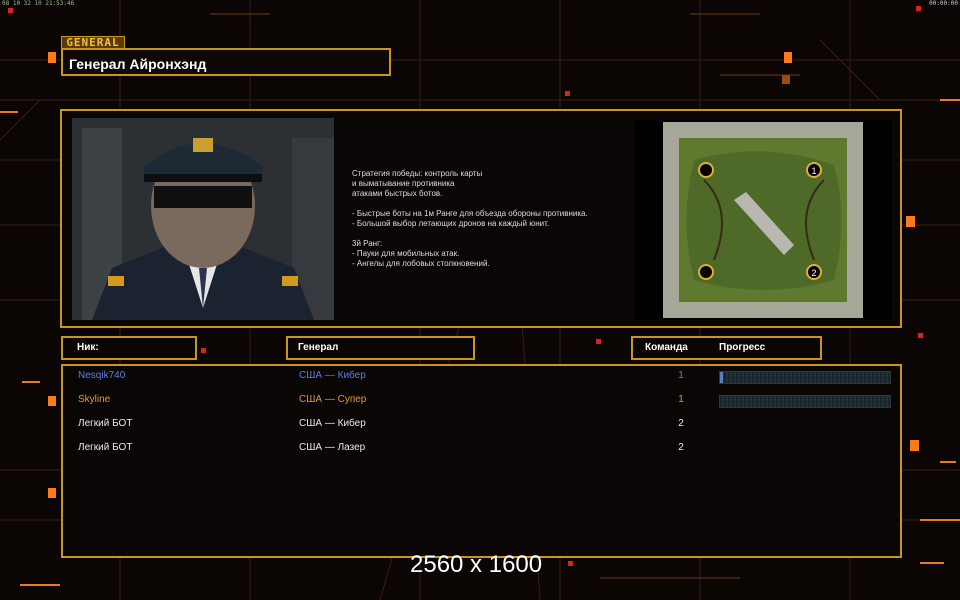 Image resolution: width=960 pixels, height=600 pixels. I want to click on table-row: Легкий БОТ США — Кибер 2, so click(481, 428).